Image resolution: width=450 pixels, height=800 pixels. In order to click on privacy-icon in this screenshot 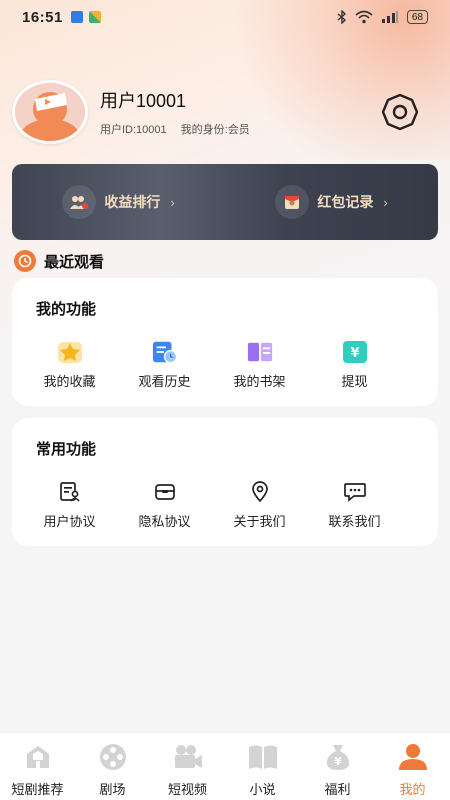, I will do `click(165, 492)`.